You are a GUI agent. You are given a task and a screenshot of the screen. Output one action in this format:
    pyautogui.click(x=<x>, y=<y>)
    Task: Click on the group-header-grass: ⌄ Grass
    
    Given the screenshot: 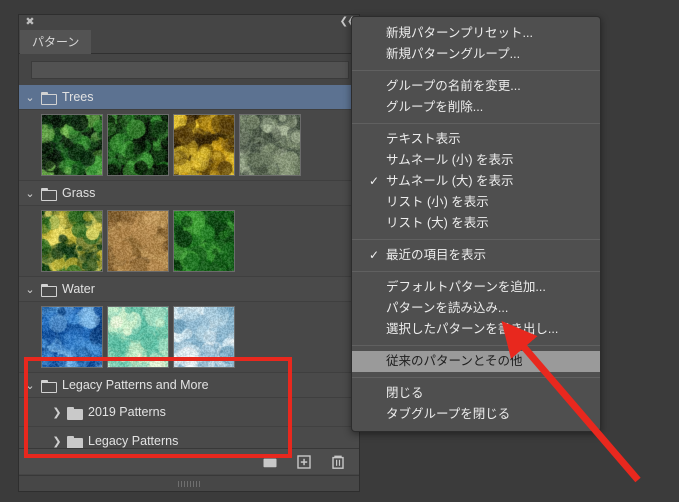 What is the action you would take?
    pyautogui.click(x=189, y=193)
    